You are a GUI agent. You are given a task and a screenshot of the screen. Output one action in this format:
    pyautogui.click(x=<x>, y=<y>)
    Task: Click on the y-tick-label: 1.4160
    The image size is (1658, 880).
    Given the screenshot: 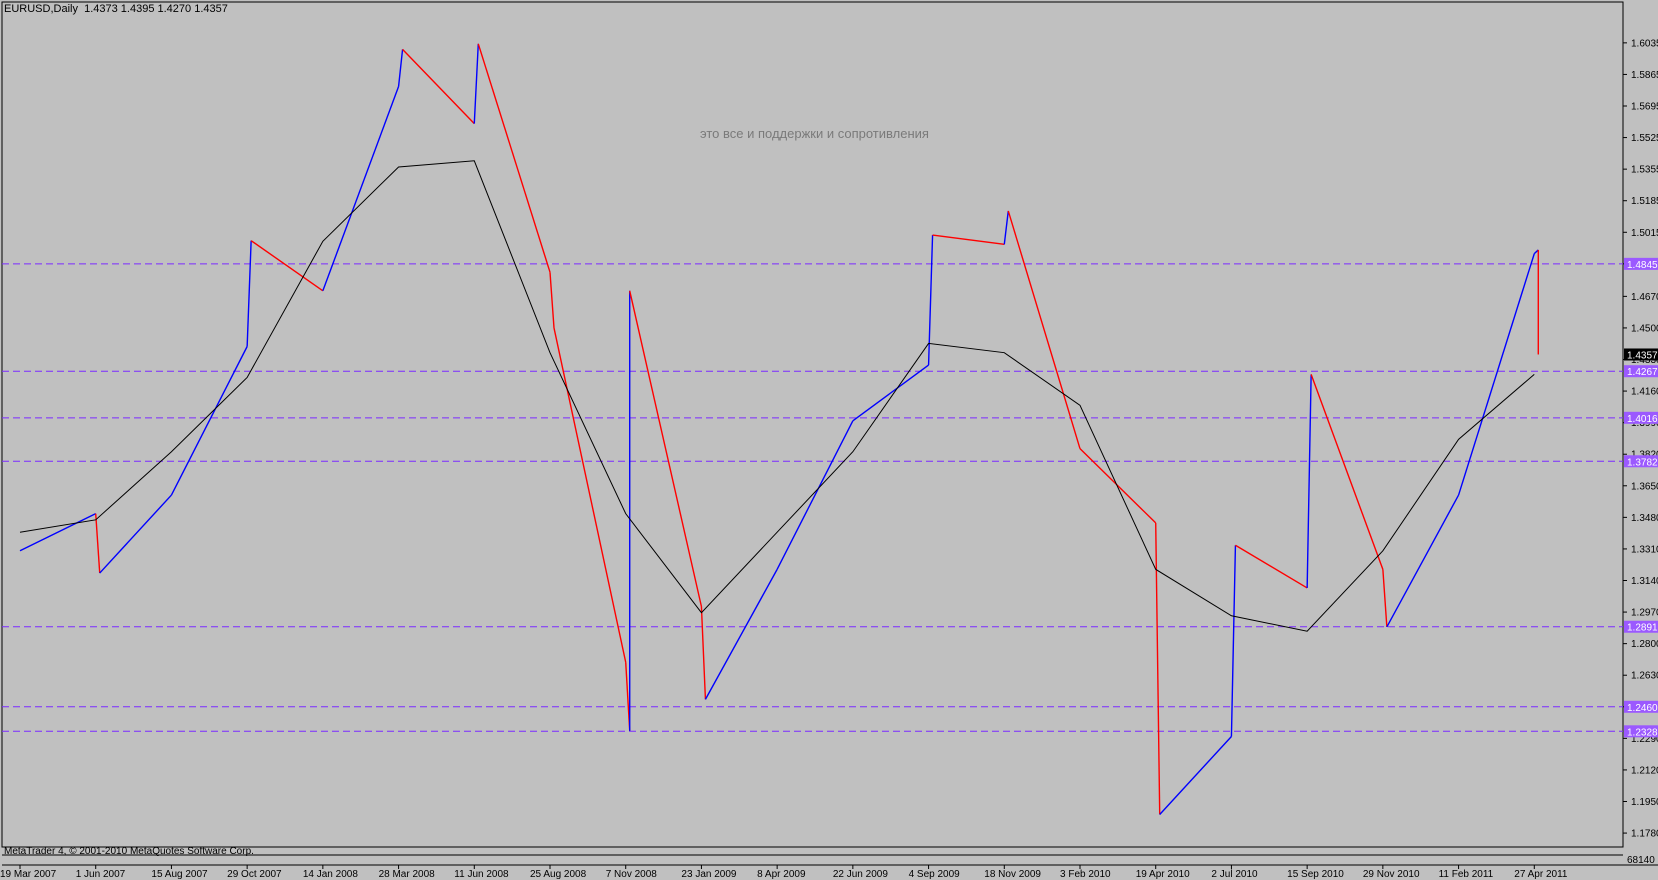 What is the action you would take?
    pyautogui.click(x=1644, y=392)
    